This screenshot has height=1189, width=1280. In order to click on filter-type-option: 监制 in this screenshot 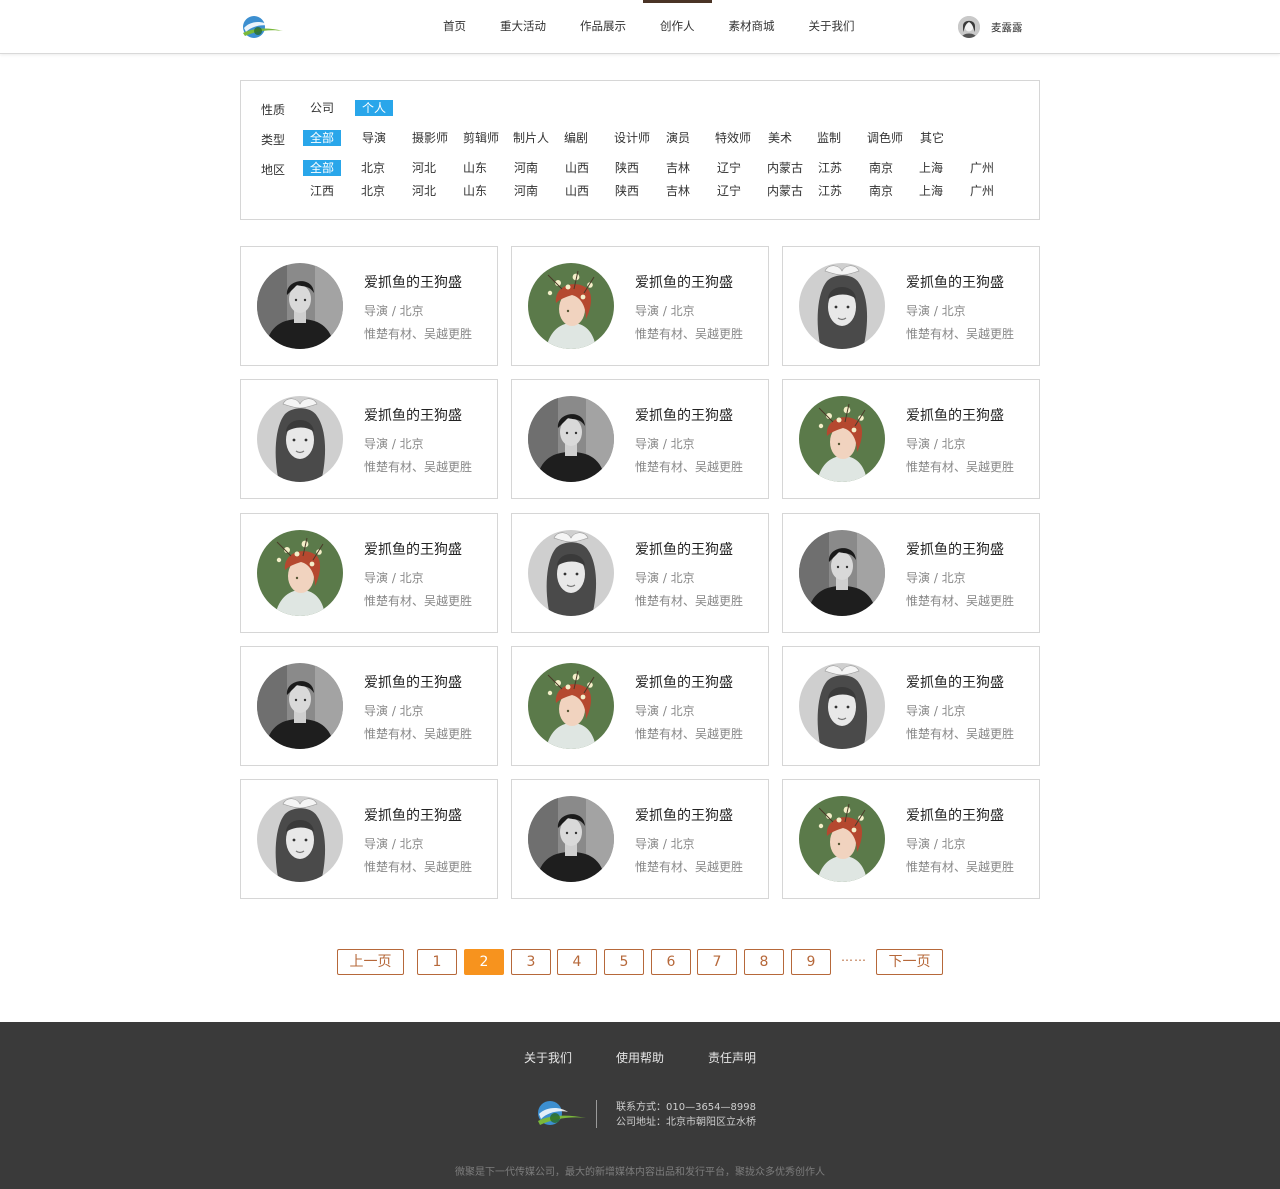, I will do `click(829, 138)`.